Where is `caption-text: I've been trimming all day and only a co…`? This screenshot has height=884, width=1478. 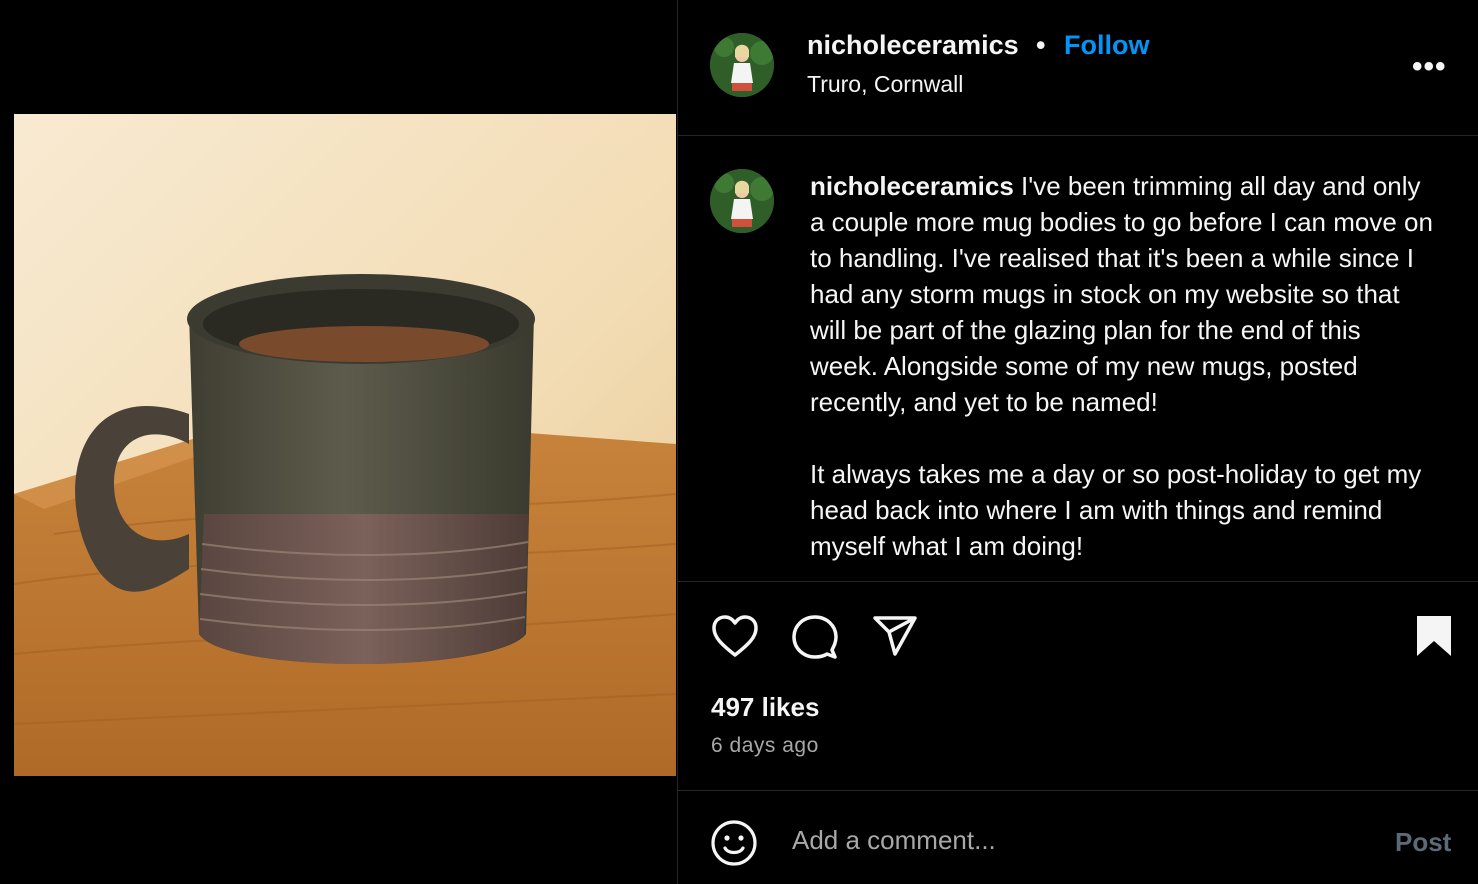
caption-text: I've been trimming all day and only a co… is located at coordinates (1121, 294).